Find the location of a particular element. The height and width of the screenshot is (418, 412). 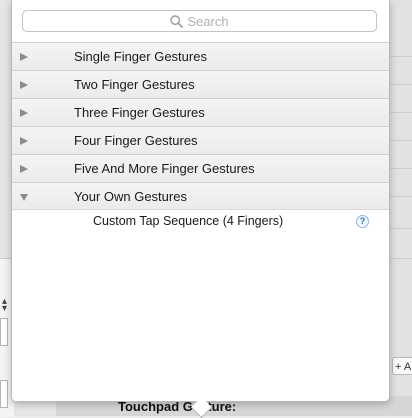

group-label: Two Finger Gestures is located at coordinates (134, 84).